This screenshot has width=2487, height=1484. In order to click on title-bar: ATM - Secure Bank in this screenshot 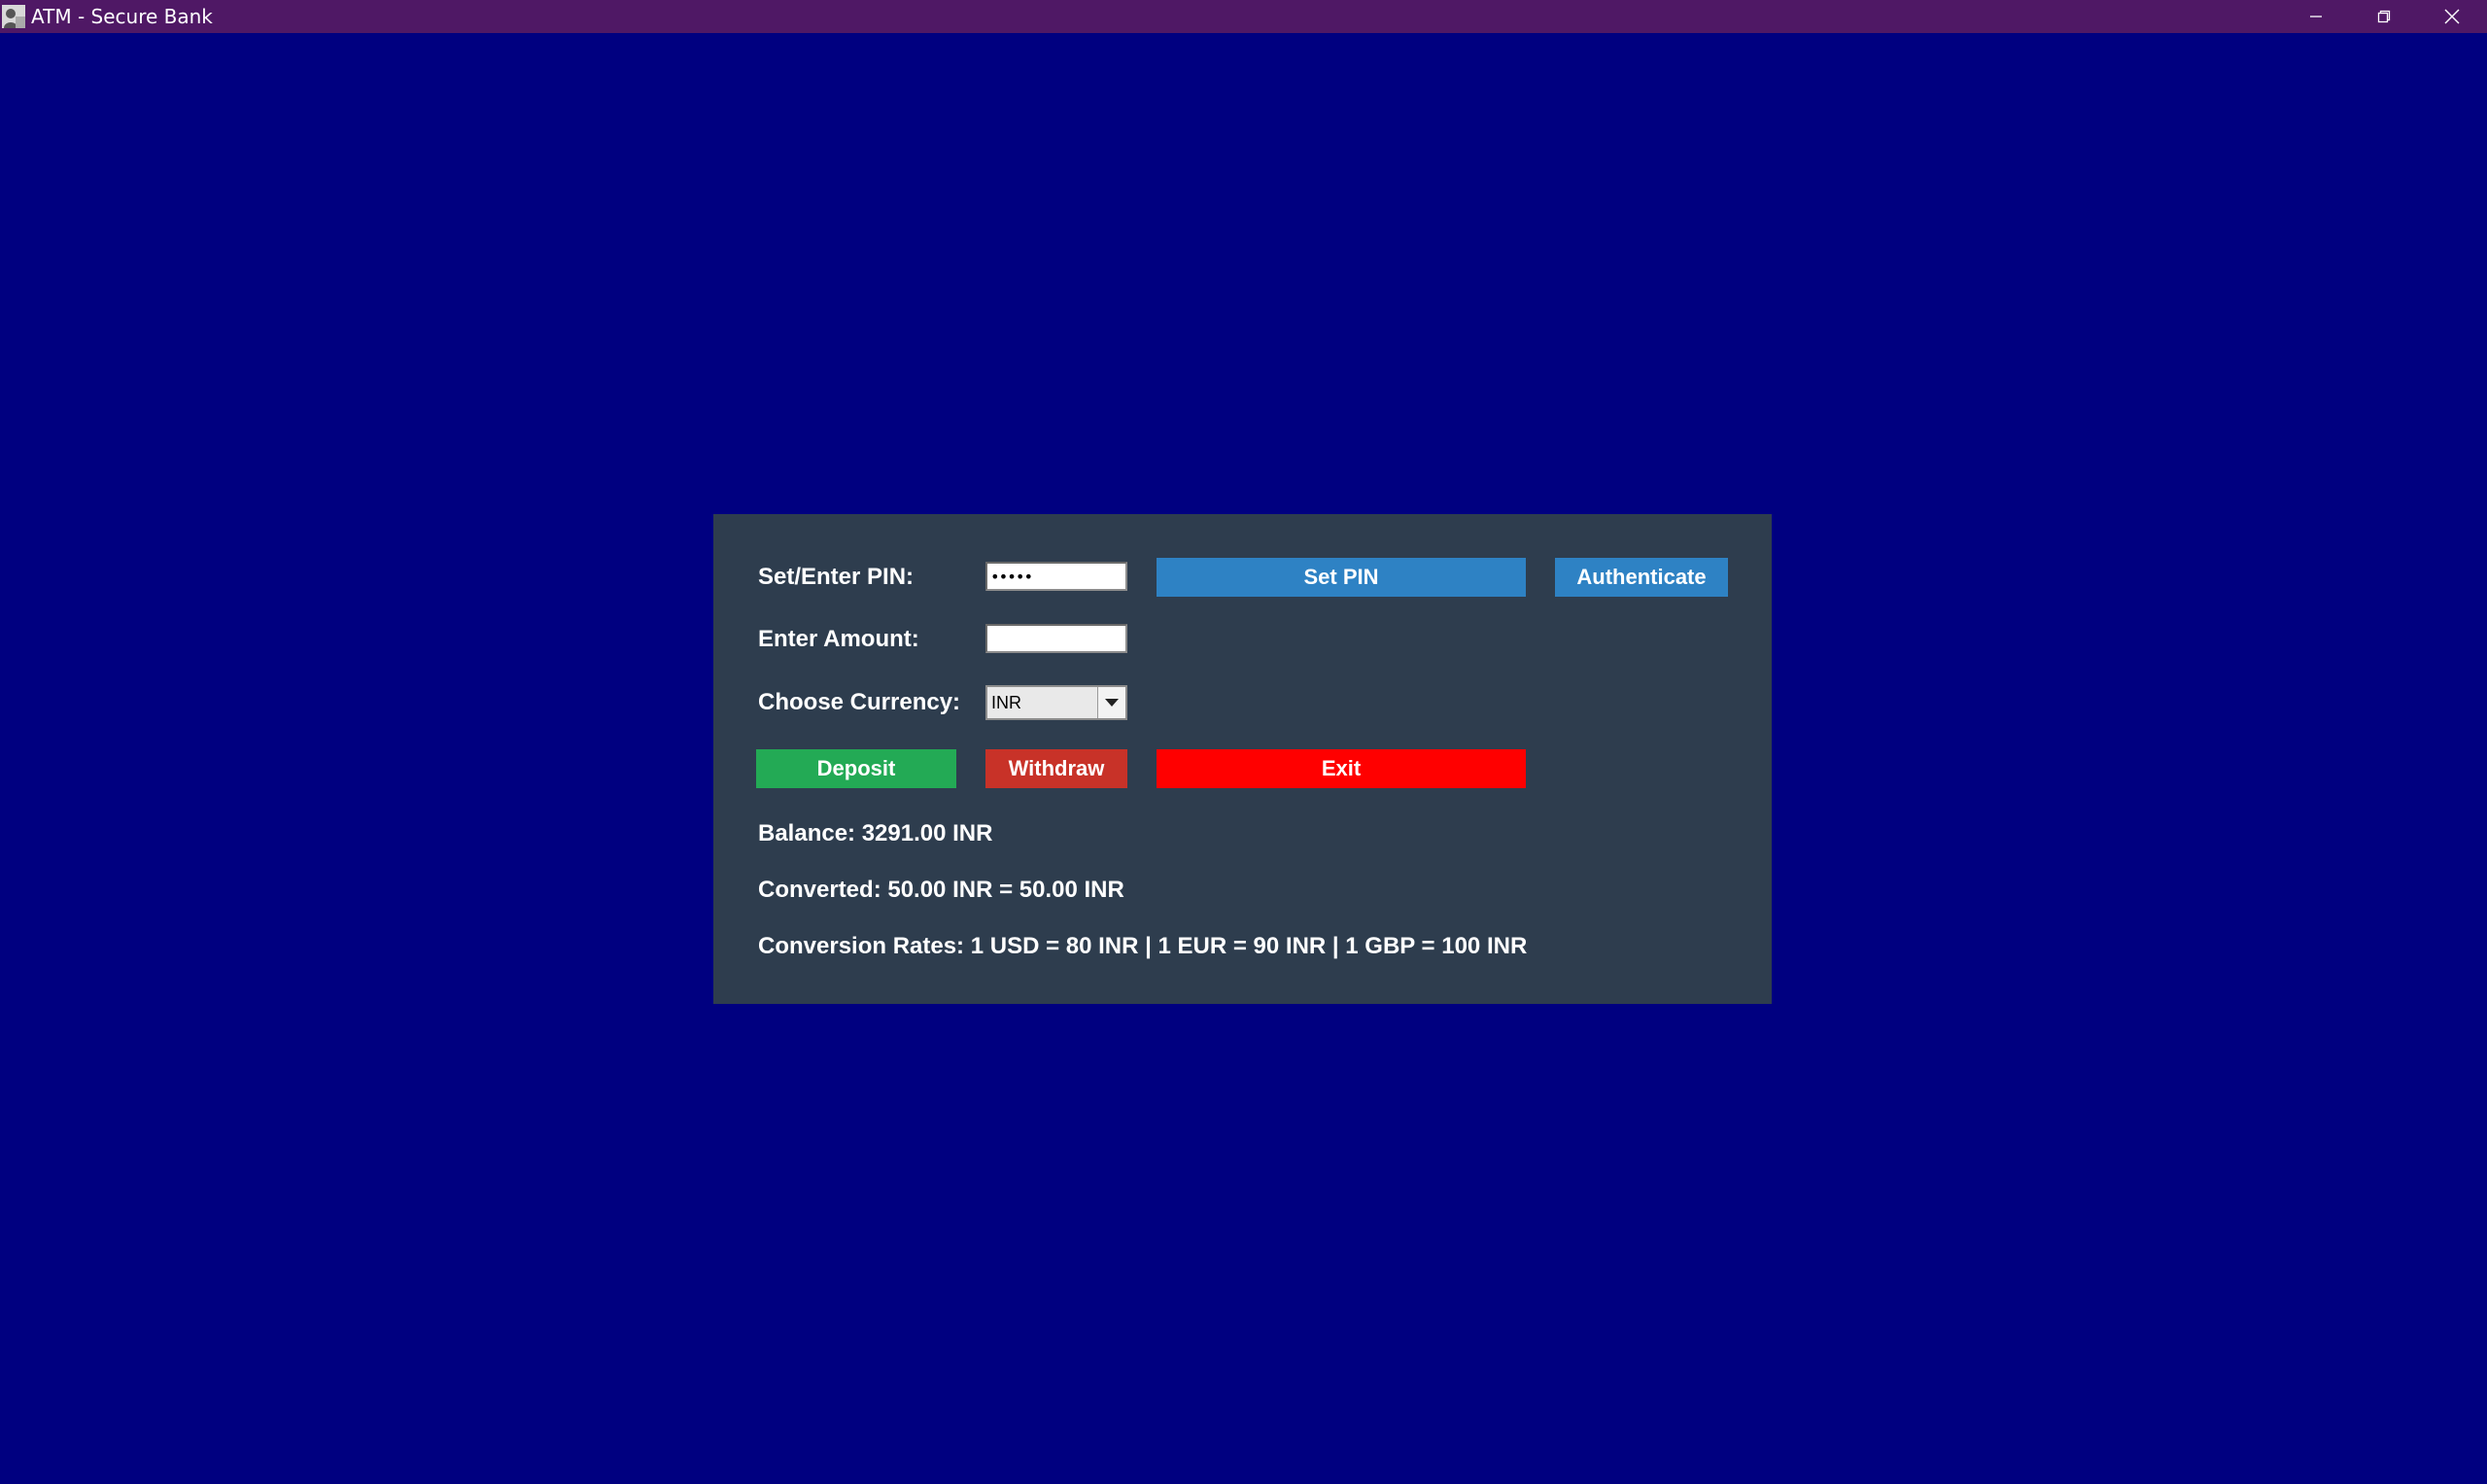, I will do `click(1243, 16)`.